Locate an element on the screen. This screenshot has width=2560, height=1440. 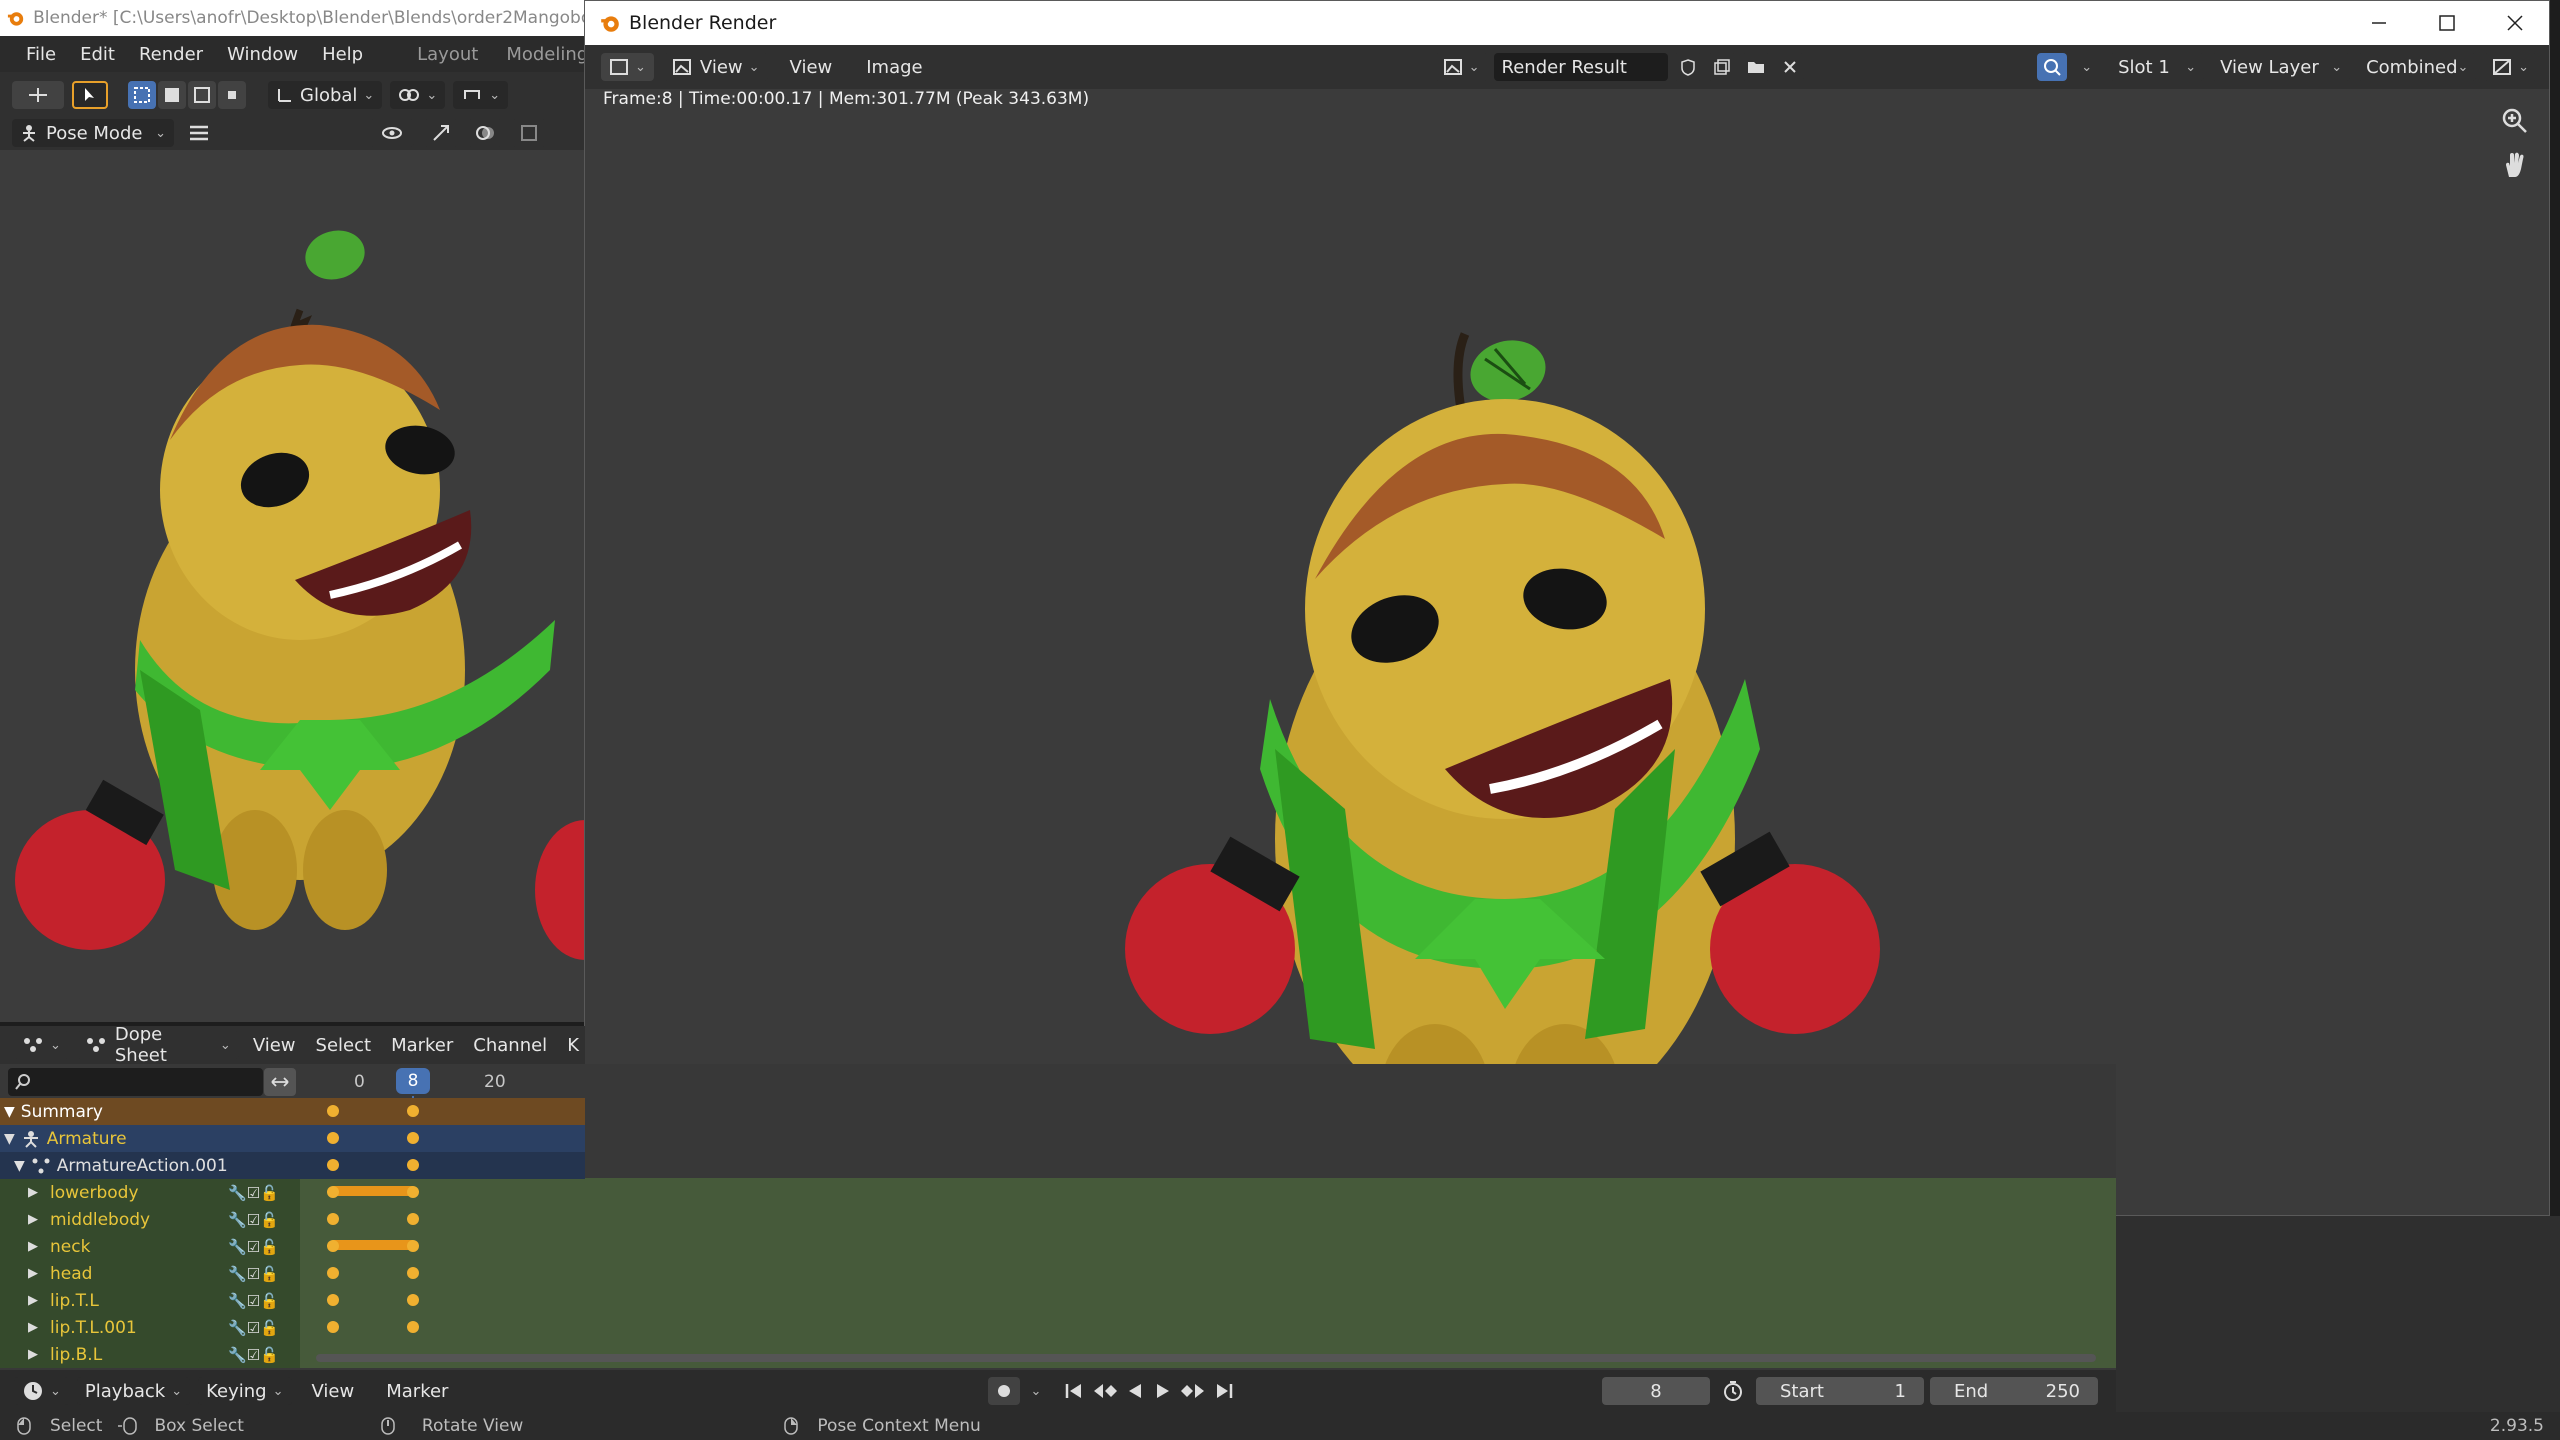
transform-orientation-dropdown: Global ⌄ is located at coordinates (325, 95).